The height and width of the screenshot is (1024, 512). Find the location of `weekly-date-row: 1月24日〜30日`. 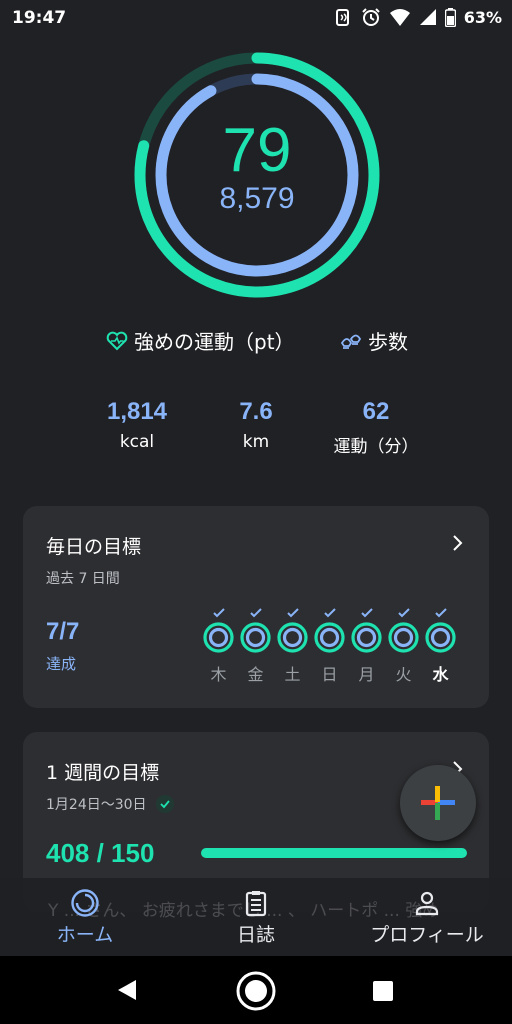

weekly-date-row: 1月24日〜30日 is located at coordinates (110, 804).